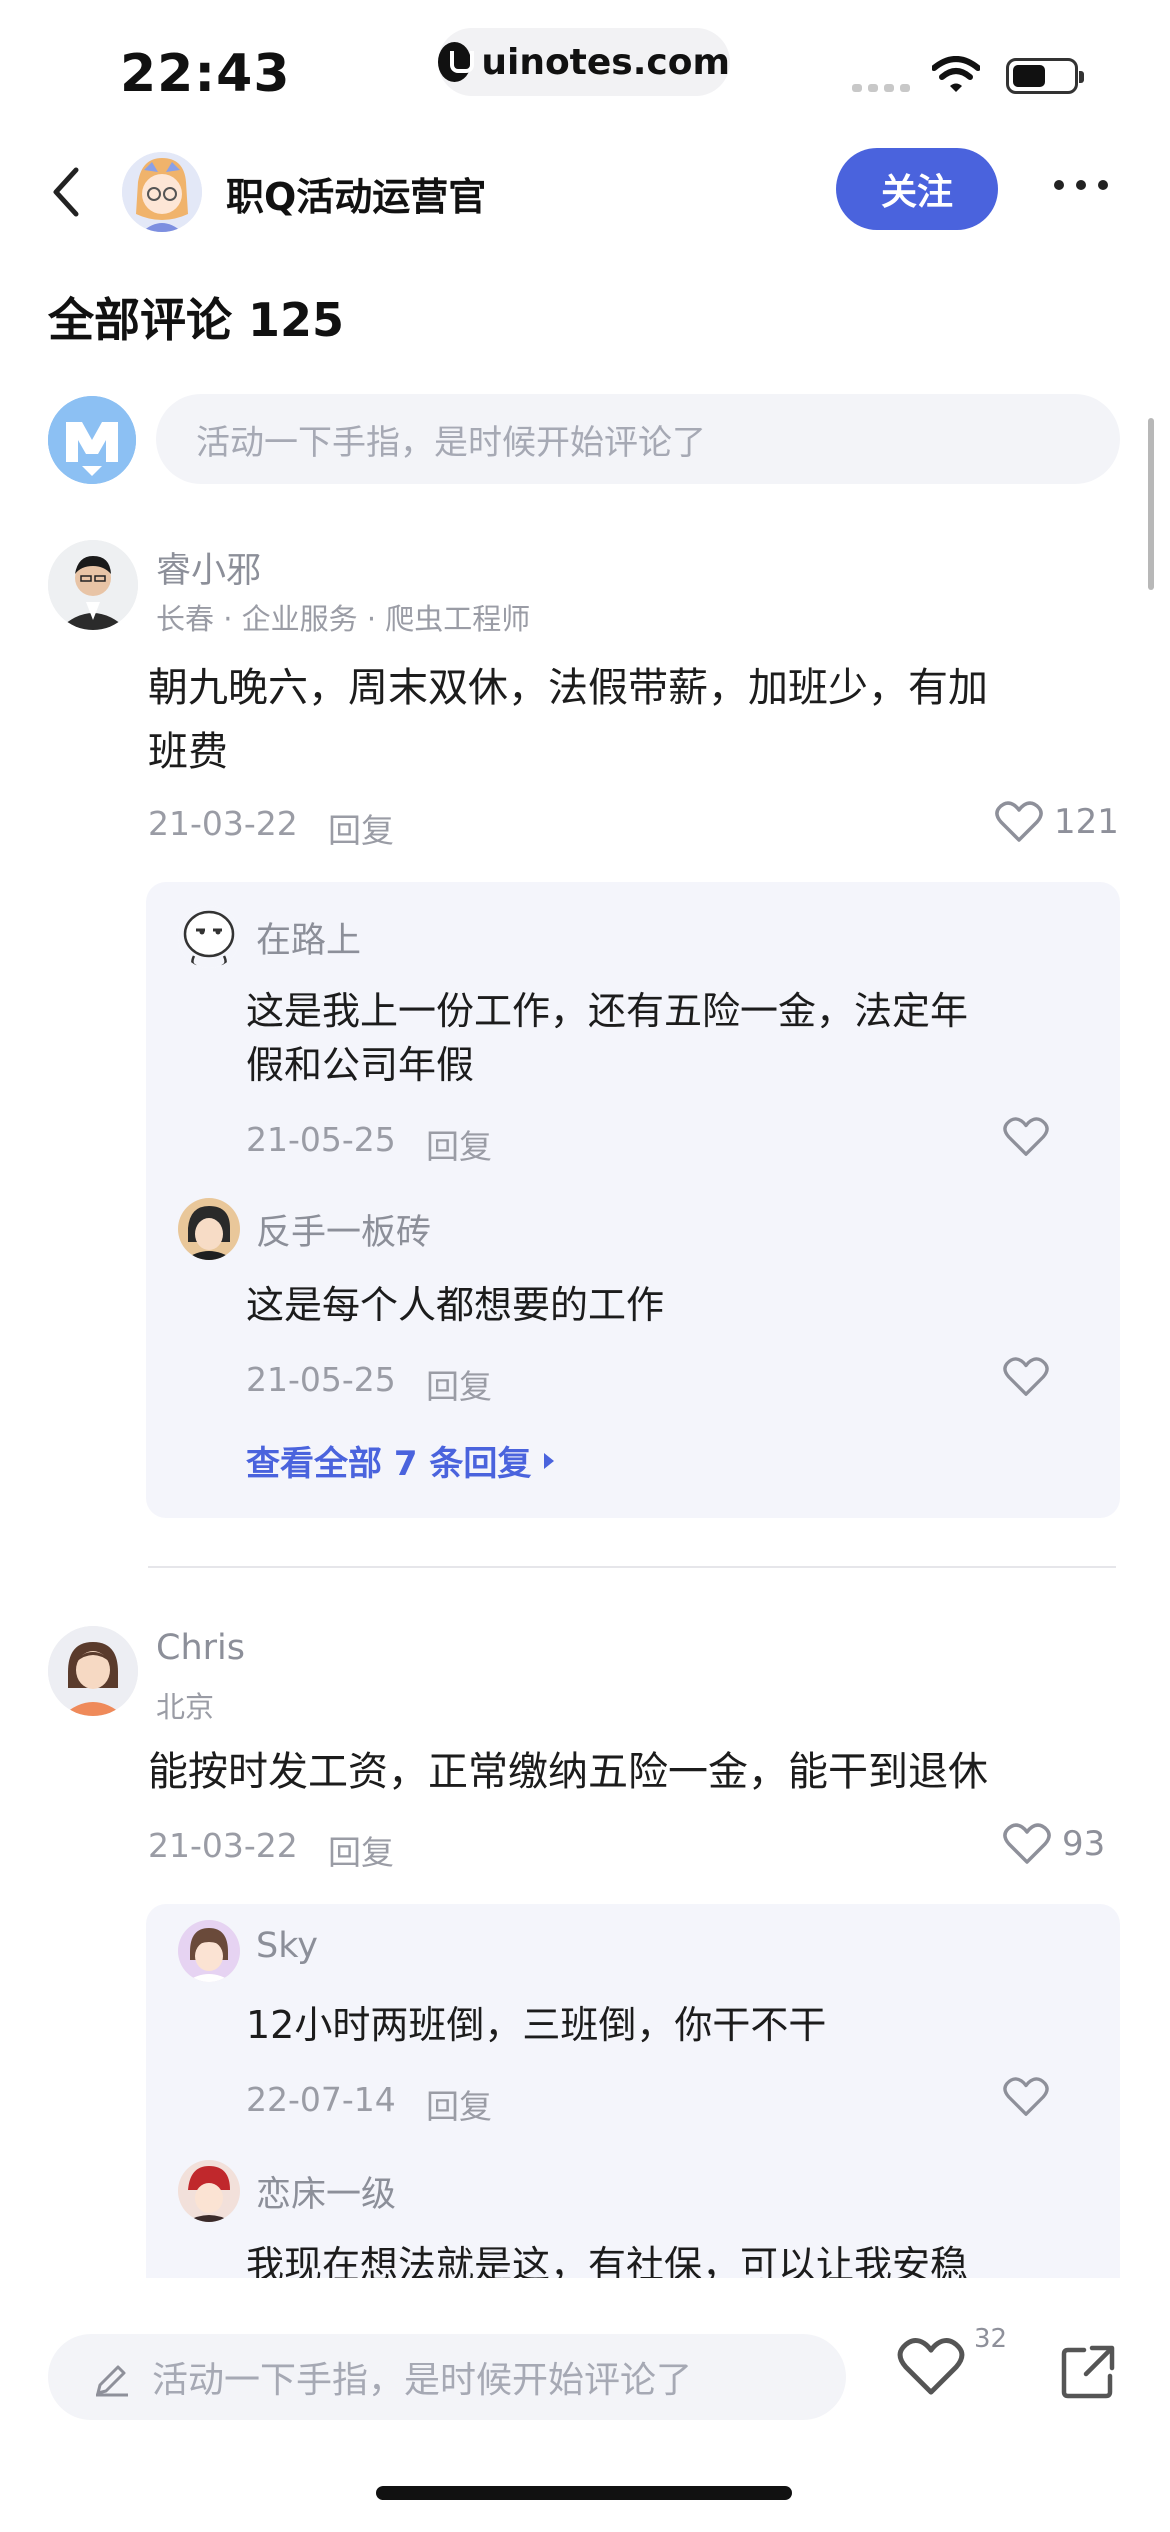 Image resolution: width=1170 pixels, height=2532 pixels. Describe the element at coordinates (536, 2025) in the screenshot. I see `reply-text: 12小时两班倒，三班倒，你干不干` at that location.